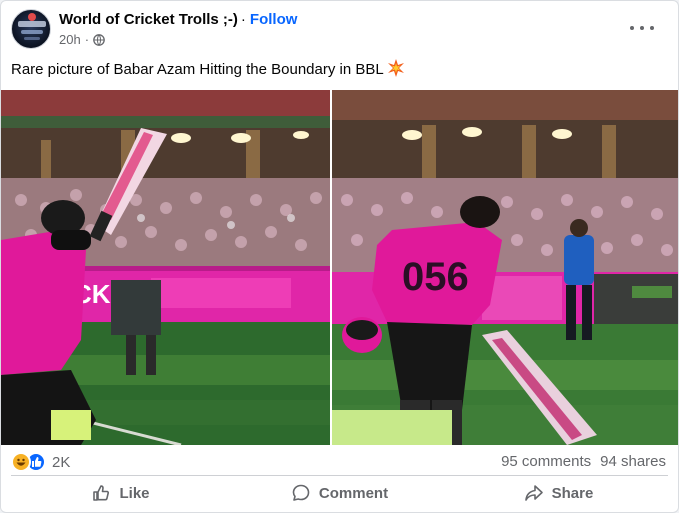 The height and width of the screenshot is (513, 679). I want to click on post-actions: Like Comment Share, so click(339, 493).